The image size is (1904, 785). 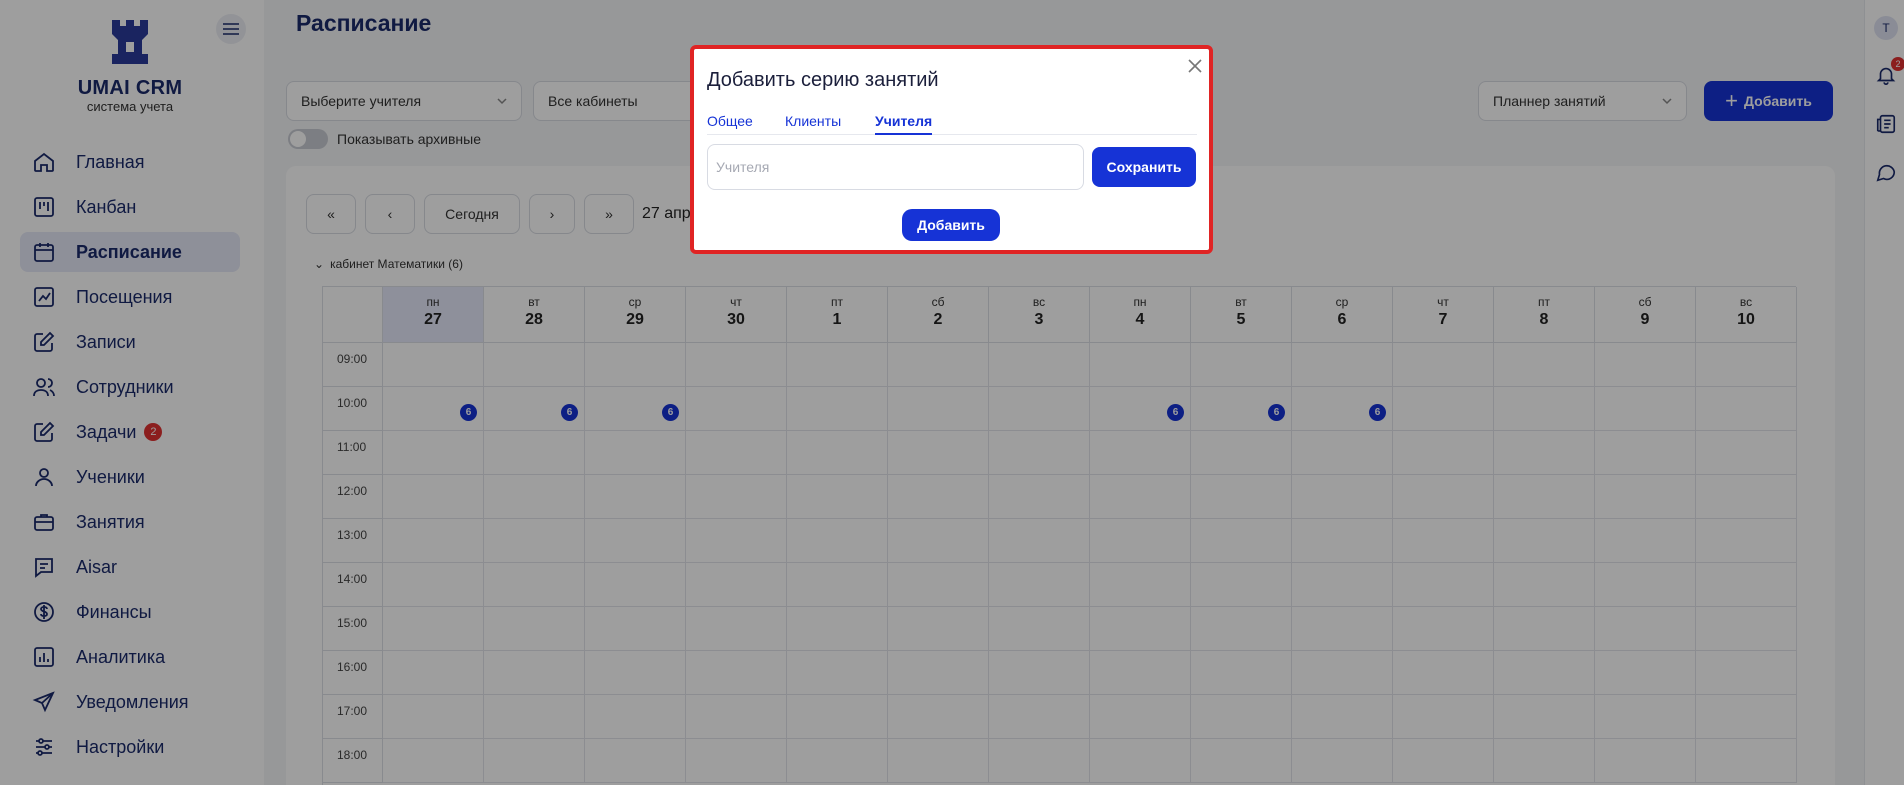 What do you see at coordinates (730, 121) in the screenshot?
I see `tab-general: Общее` at bounding box center [730, 121].